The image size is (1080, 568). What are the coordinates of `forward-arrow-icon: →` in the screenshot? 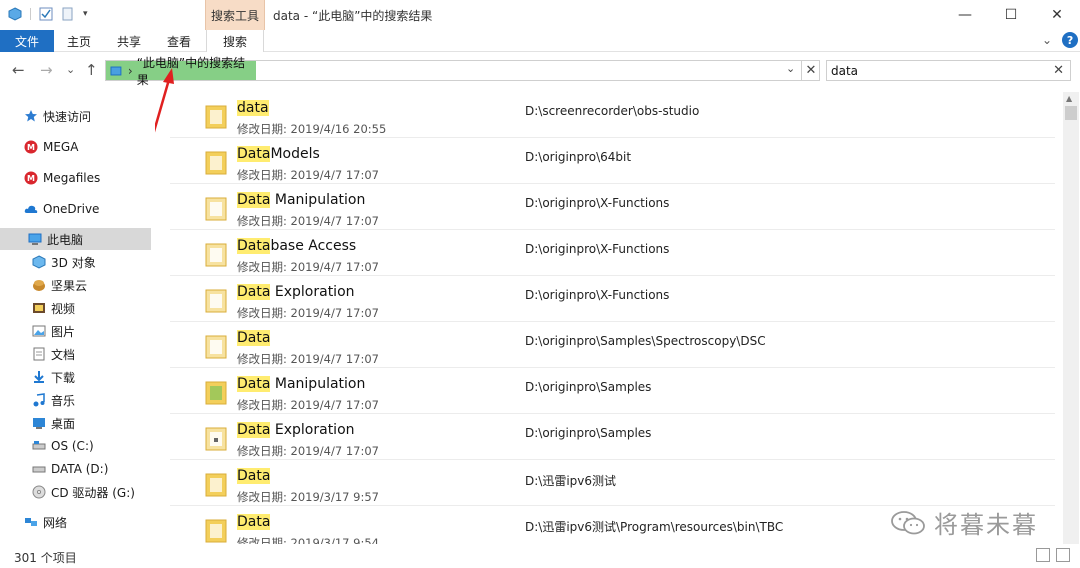 It's located at (46, 70).